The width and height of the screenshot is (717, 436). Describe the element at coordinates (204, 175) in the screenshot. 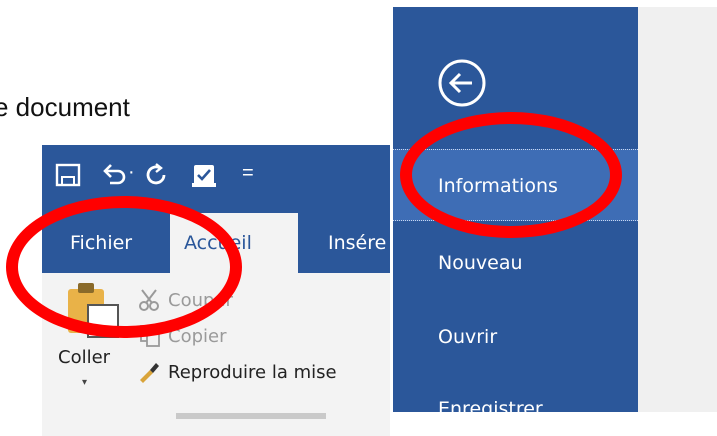

I see `touch-mode-icon` at that location.